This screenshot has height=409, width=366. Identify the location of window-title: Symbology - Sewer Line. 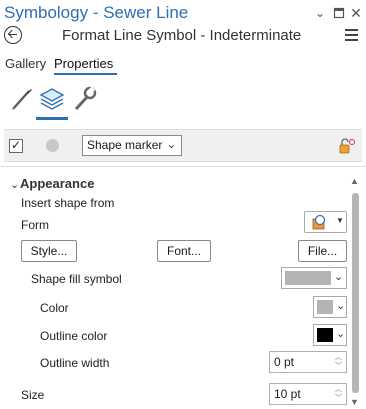
(96, 12).